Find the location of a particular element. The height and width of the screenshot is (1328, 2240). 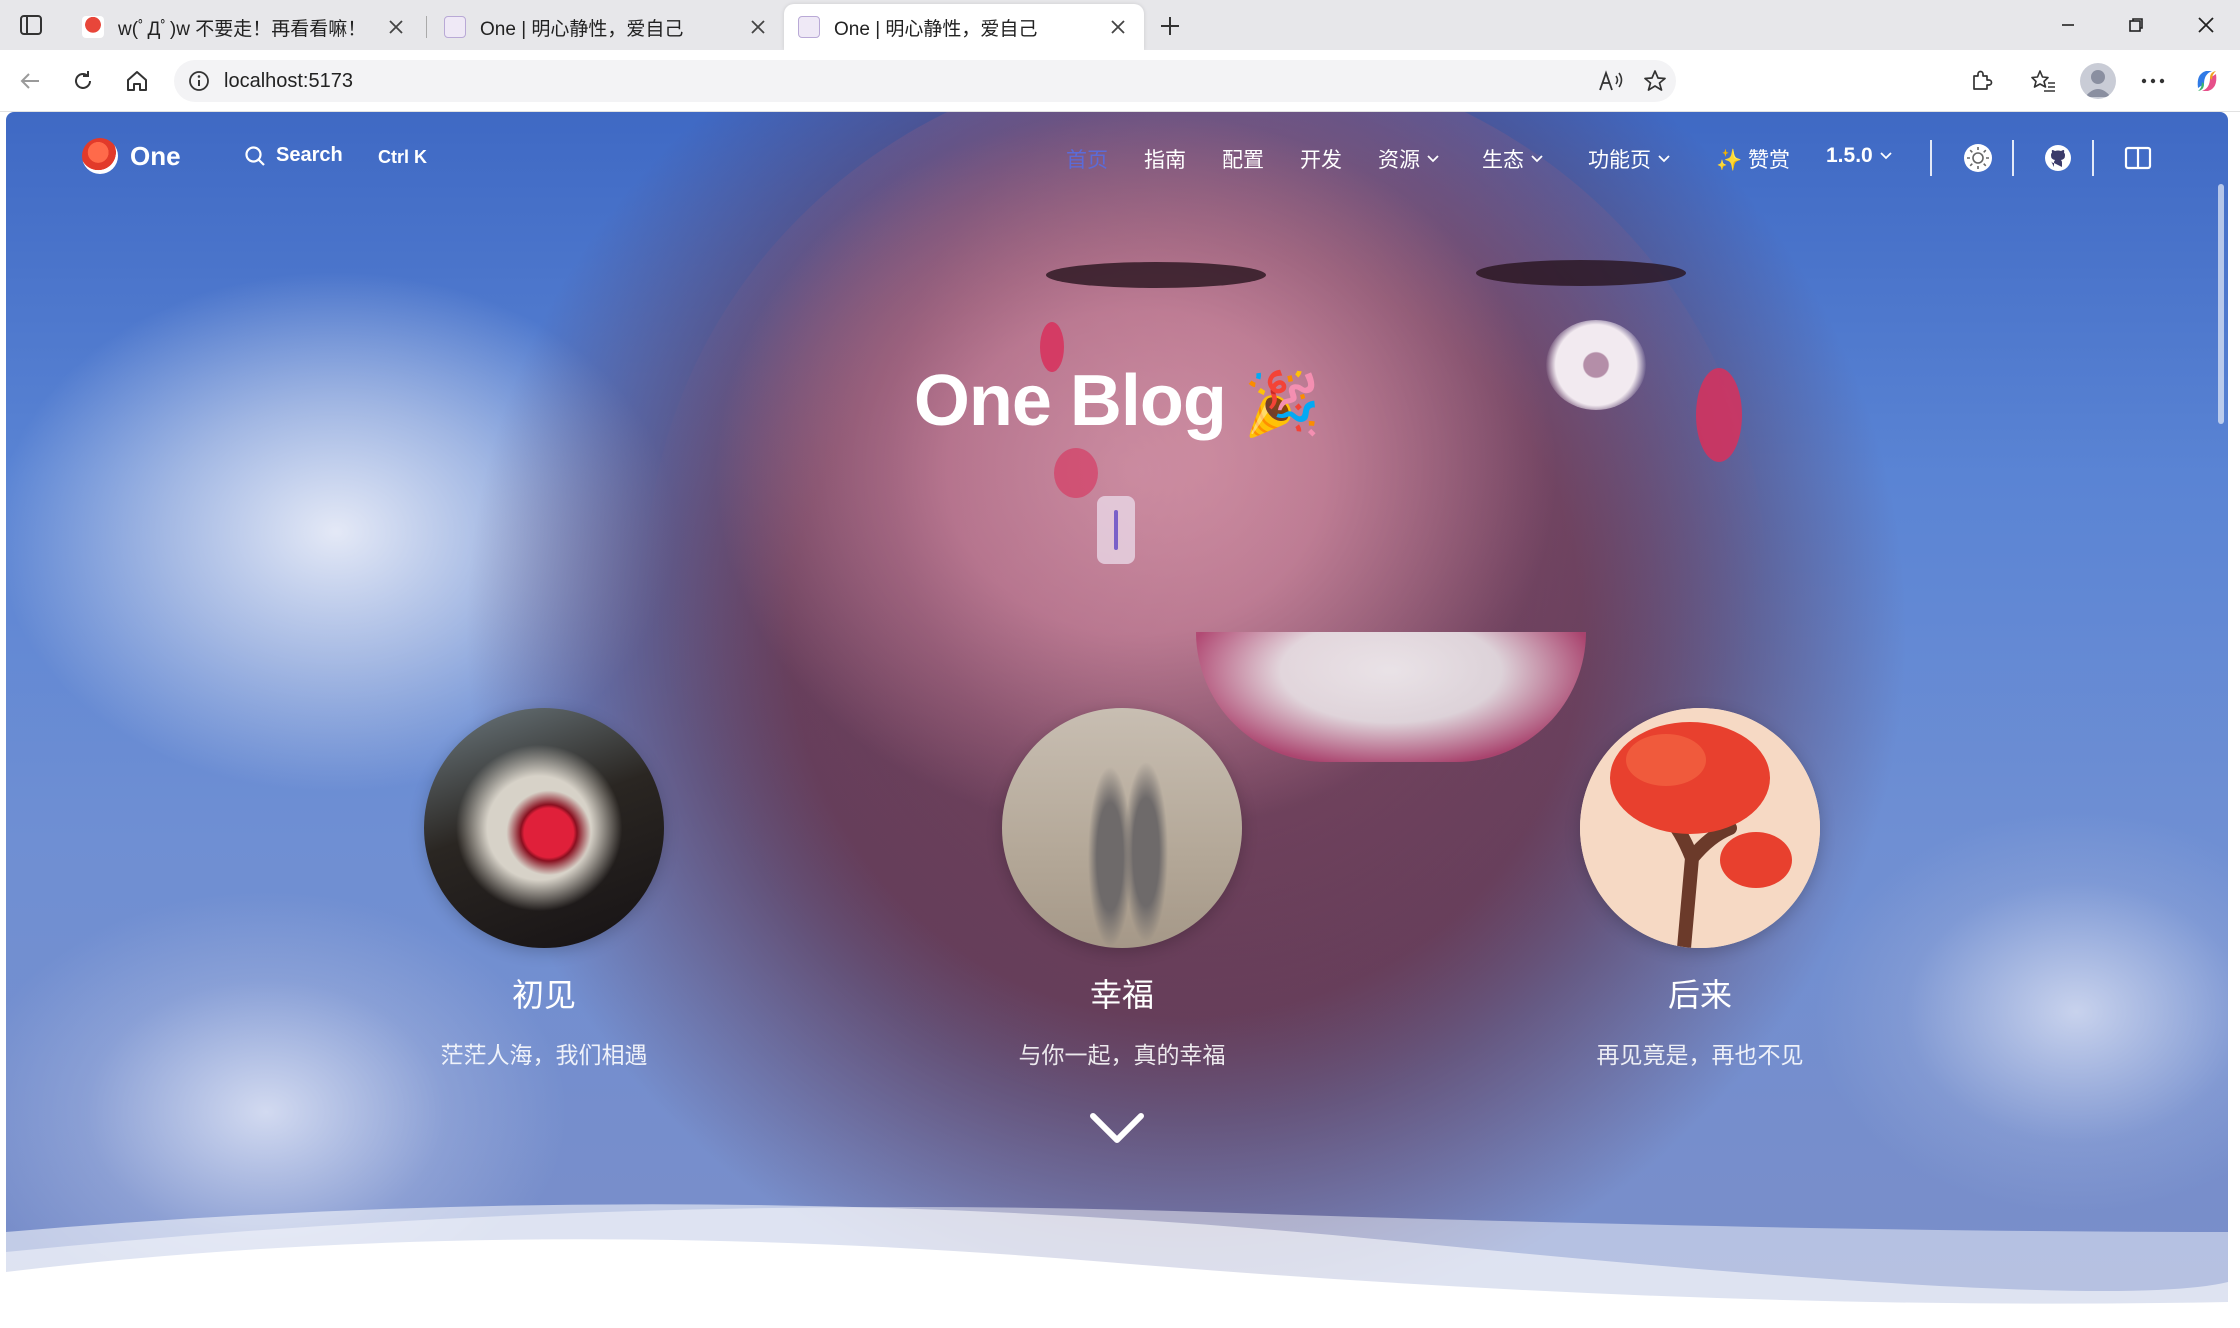

github-link is located at coordinates (2058, 158).